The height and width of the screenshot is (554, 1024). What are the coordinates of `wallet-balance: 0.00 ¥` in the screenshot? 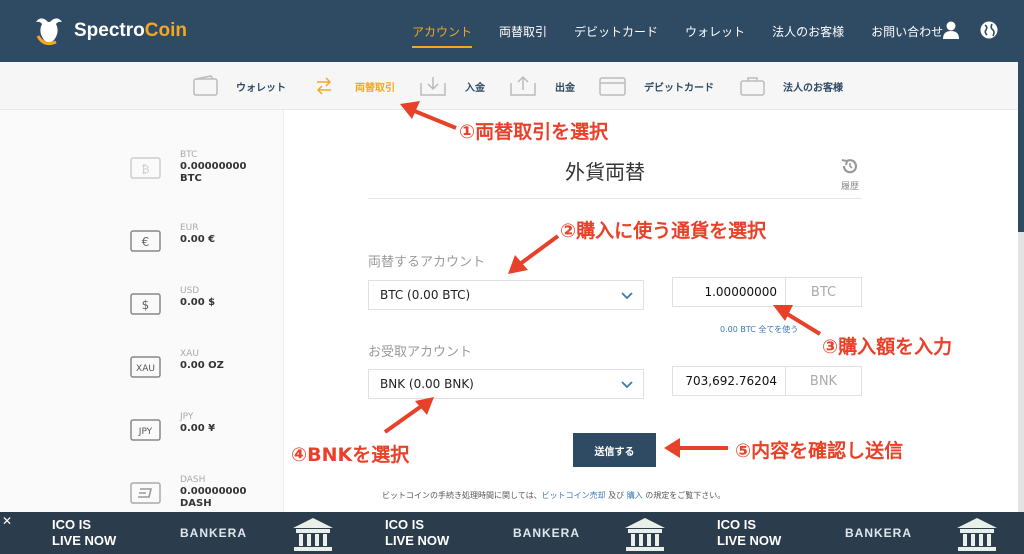 It's located at (198, 428).